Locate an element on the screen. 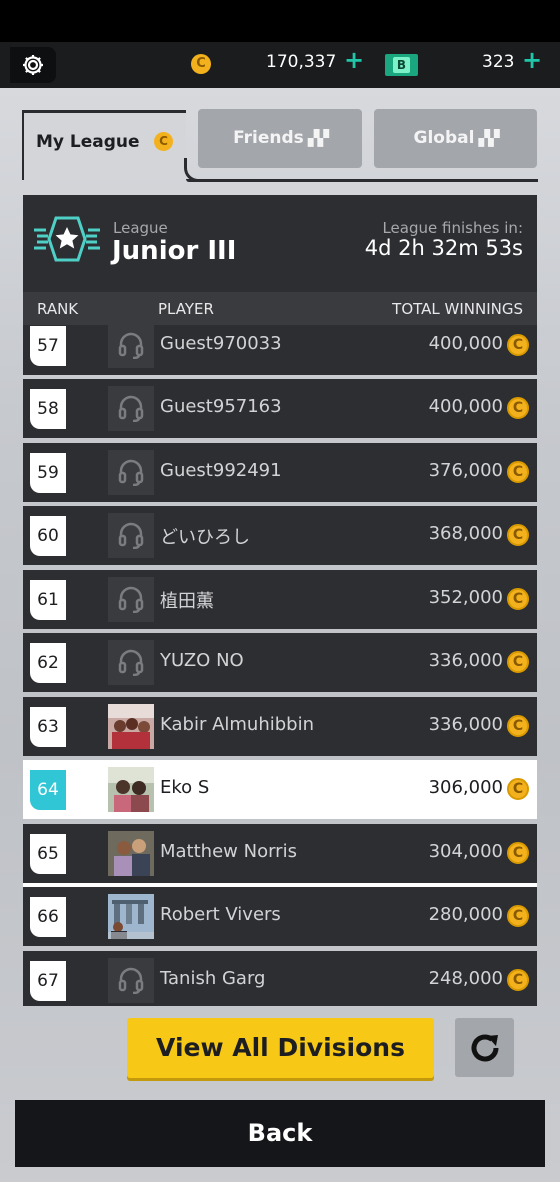 The image size is (560, 1182). table-row: 67 Tanish Garg 248,000 C is located at coordinates (280, 978).